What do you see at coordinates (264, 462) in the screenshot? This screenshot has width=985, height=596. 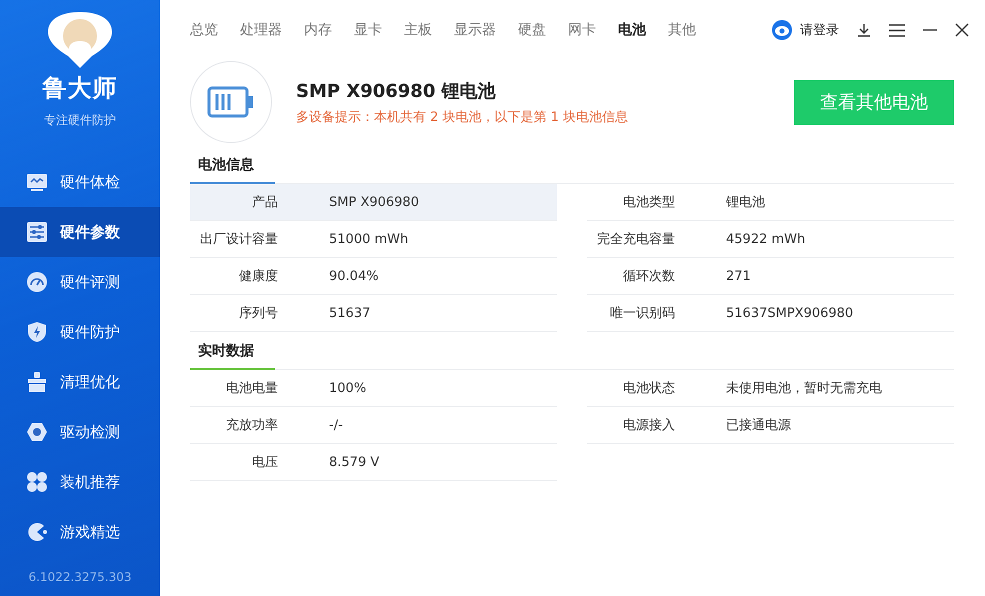 I see `field-label: 电压` at bounding box center [264, 462].